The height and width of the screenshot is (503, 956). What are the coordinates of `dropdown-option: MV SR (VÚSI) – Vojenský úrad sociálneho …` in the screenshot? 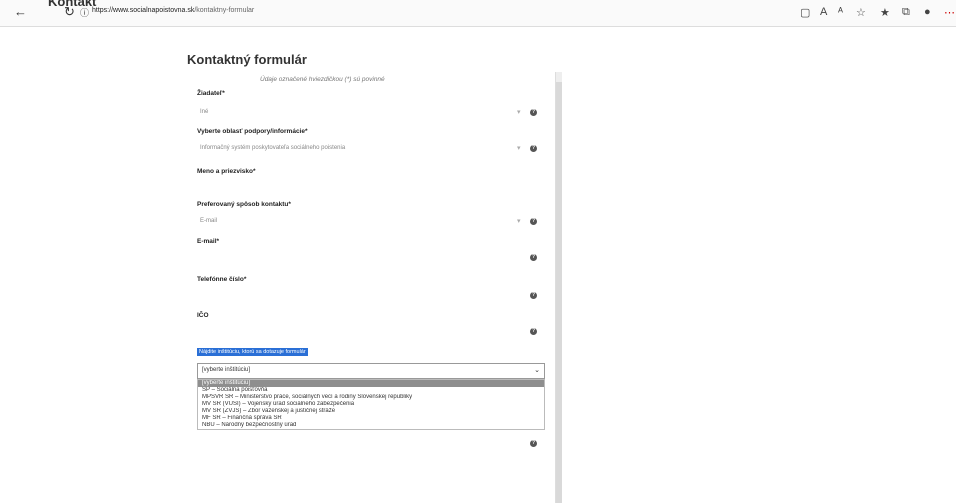 It's located at (371, 404).